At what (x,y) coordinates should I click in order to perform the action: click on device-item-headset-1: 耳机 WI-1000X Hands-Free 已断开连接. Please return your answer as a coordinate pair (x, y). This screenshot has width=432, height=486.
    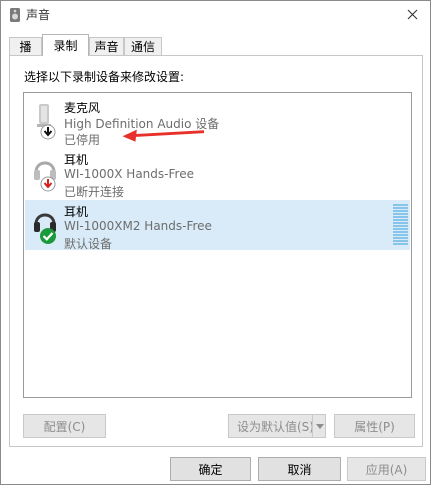
    Looking at the image, I should click on (217, 173).